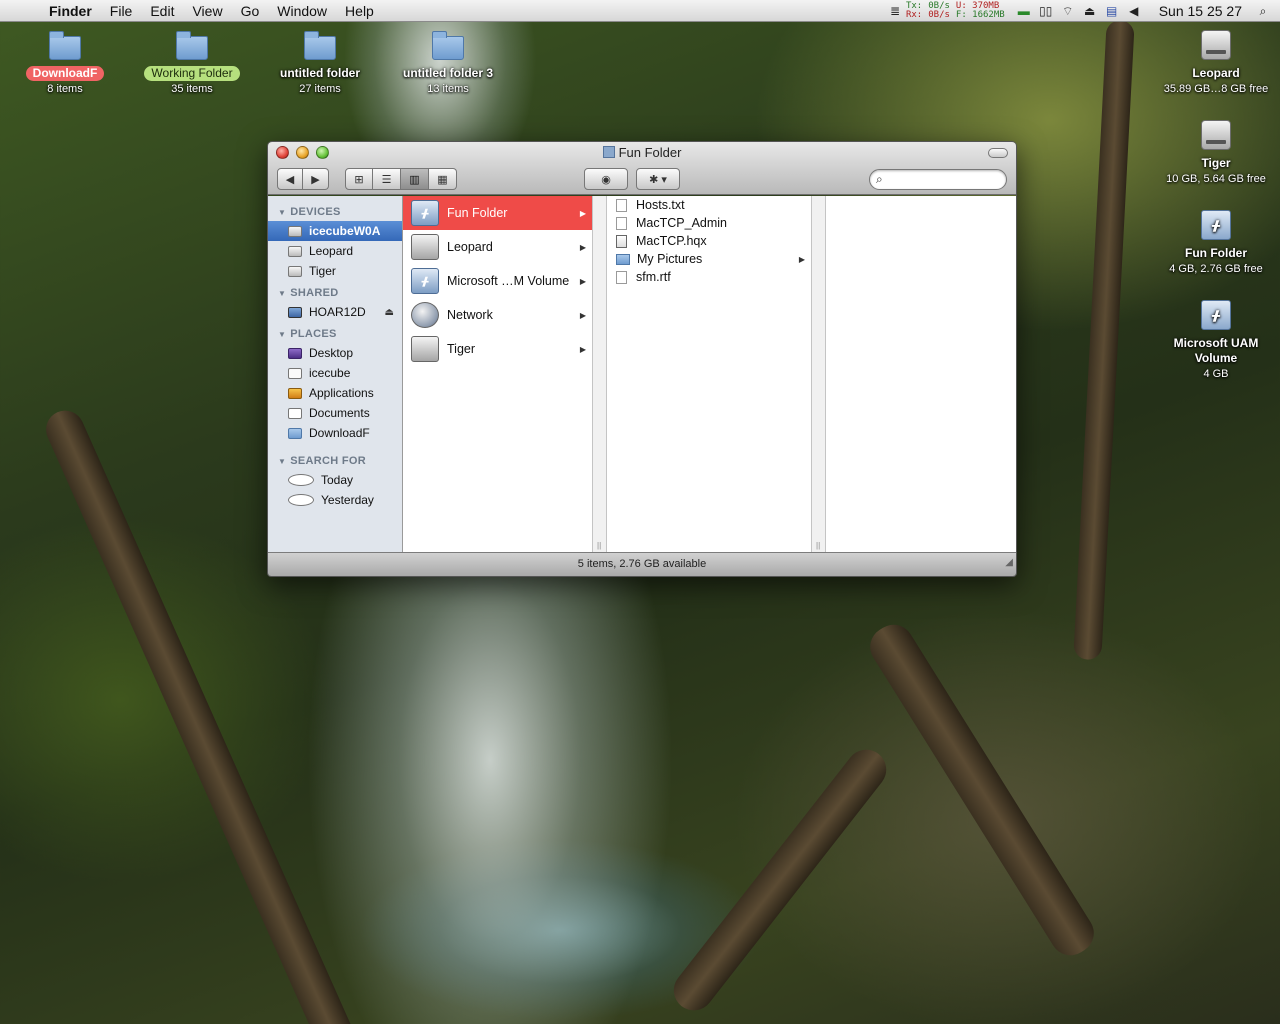 The width and height of the screenshot is (1280, 1024). I want to click on sidebar-item-desktop: Desktop, so click(335, 353).